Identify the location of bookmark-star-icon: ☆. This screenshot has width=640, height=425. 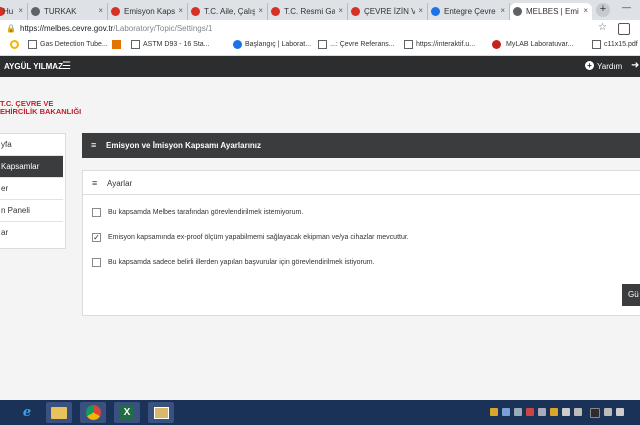
(602, 27).